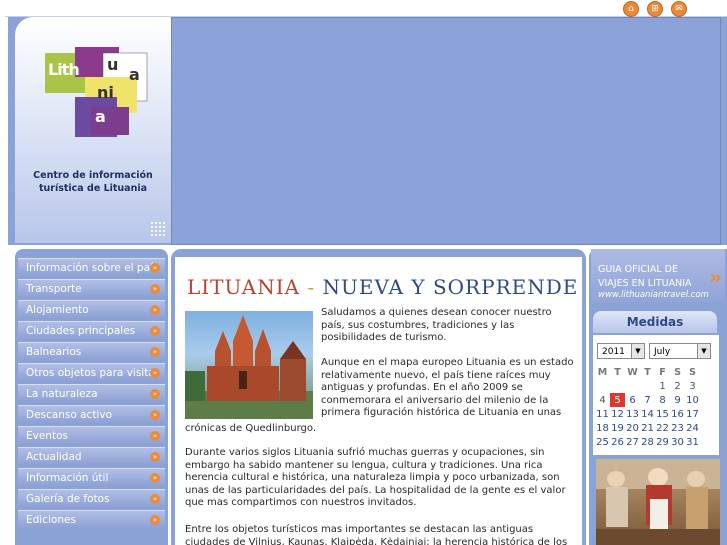 The height and width of the screenshot is (545, 727). Describe the element at coordinates (662, 400) in the screenshot. I see `calendar-day: 8` at that location.